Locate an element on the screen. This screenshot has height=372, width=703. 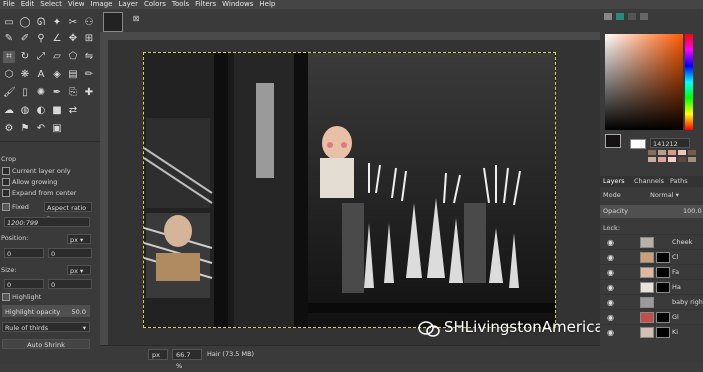
tab-paths: Paths is located at coordinates (679, 181).